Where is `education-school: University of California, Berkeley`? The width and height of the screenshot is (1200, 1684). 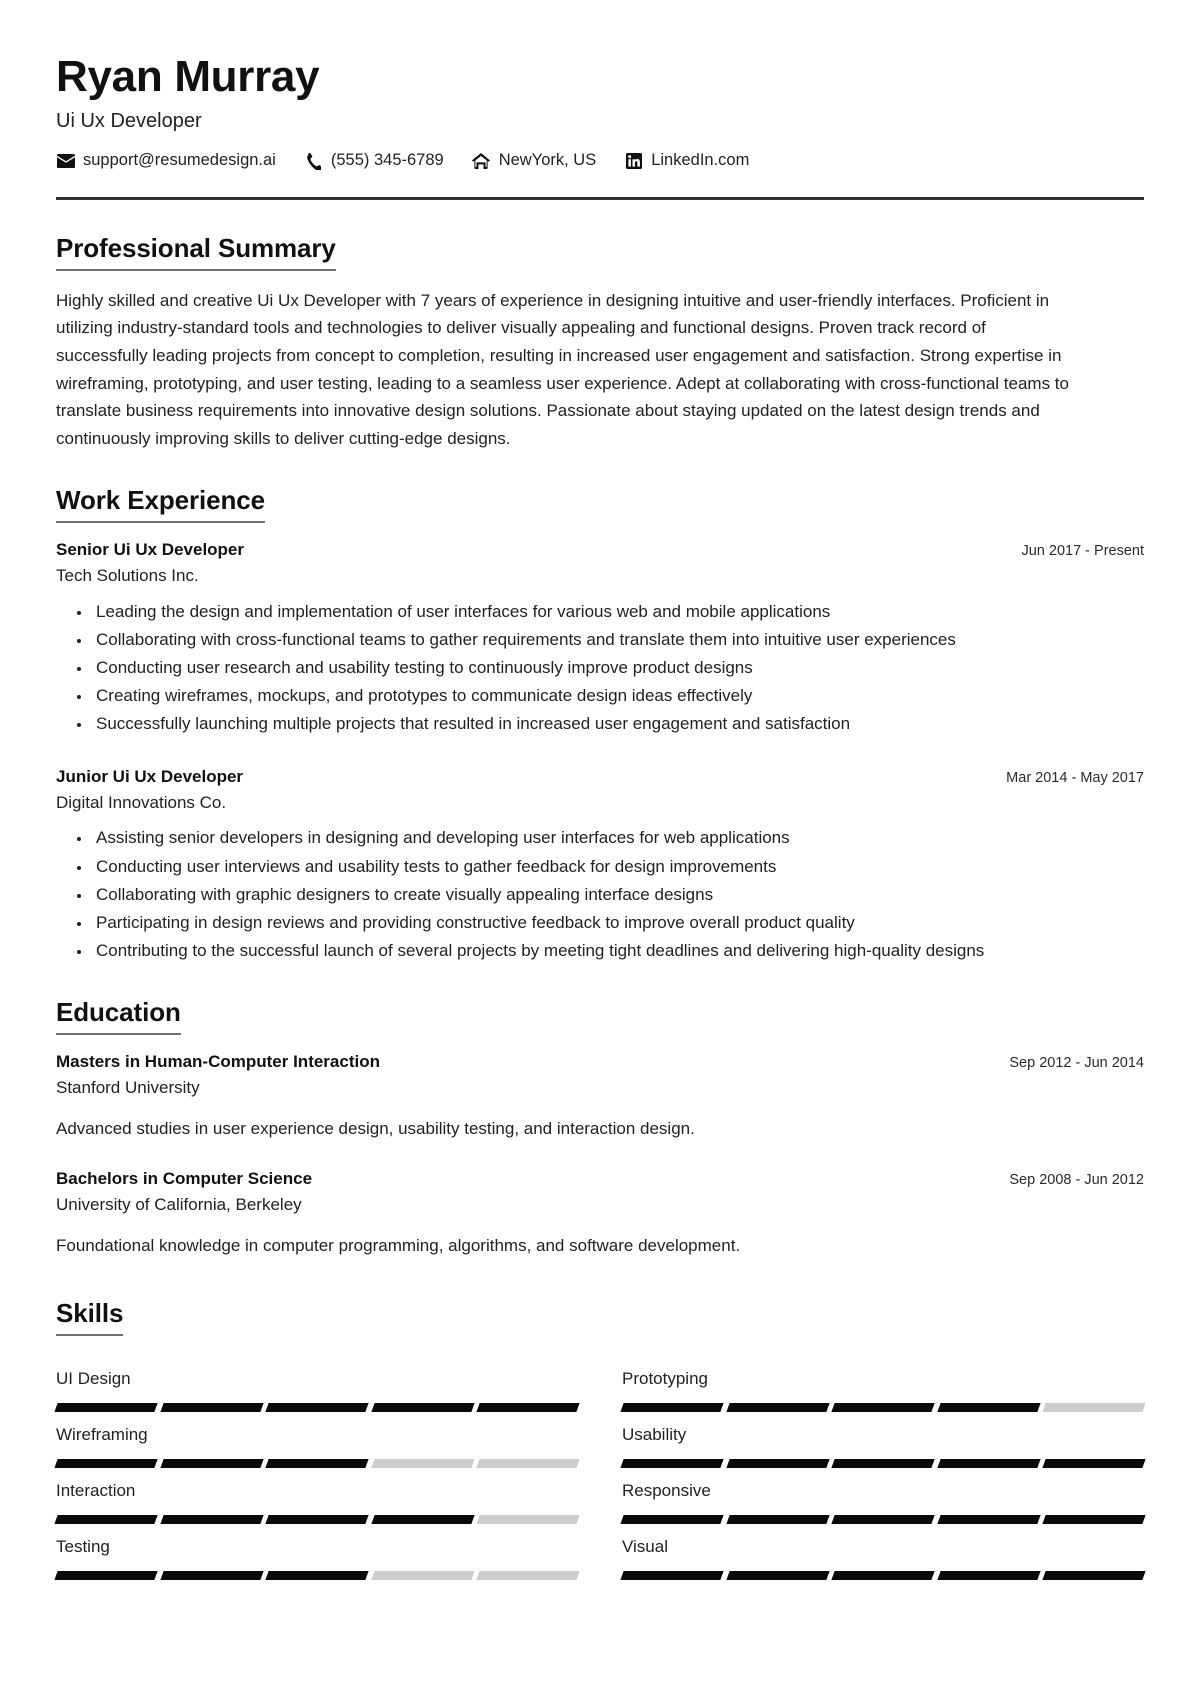
education-school: University of California, Berkeley is located at coordinates (179, 1205).